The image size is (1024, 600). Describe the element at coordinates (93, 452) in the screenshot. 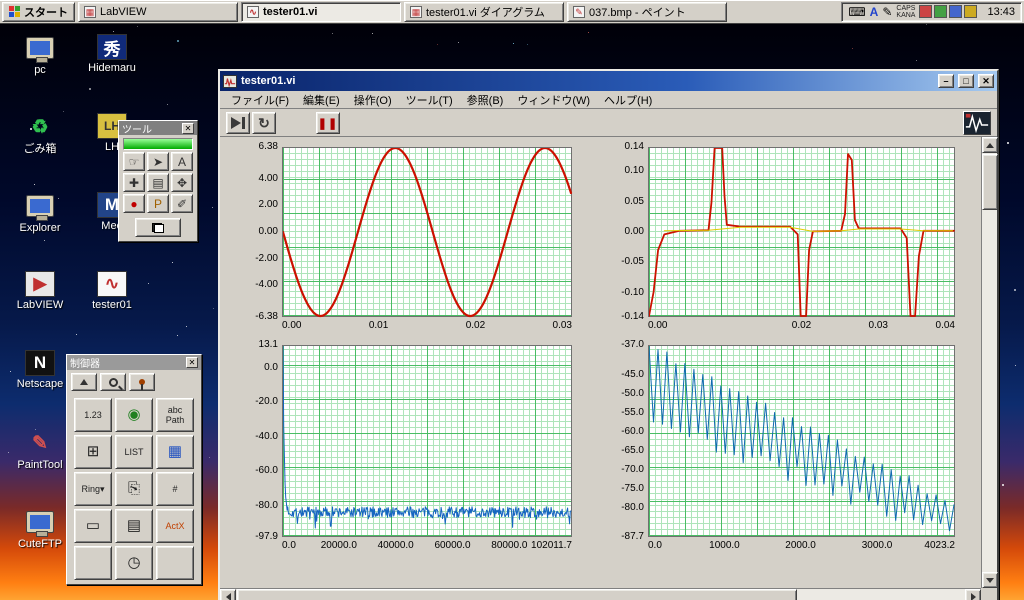

I see `array-cluster-control: ⊞` at that location.